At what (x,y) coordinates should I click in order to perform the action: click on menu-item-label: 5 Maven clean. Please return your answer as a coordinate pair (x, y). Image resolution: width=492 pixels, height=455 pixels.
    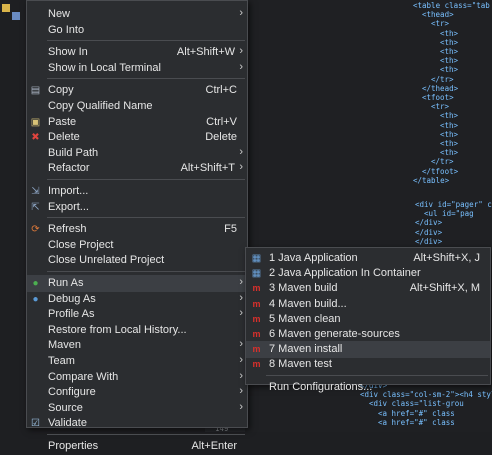
    Looking at the image, I should click on (305, 318).